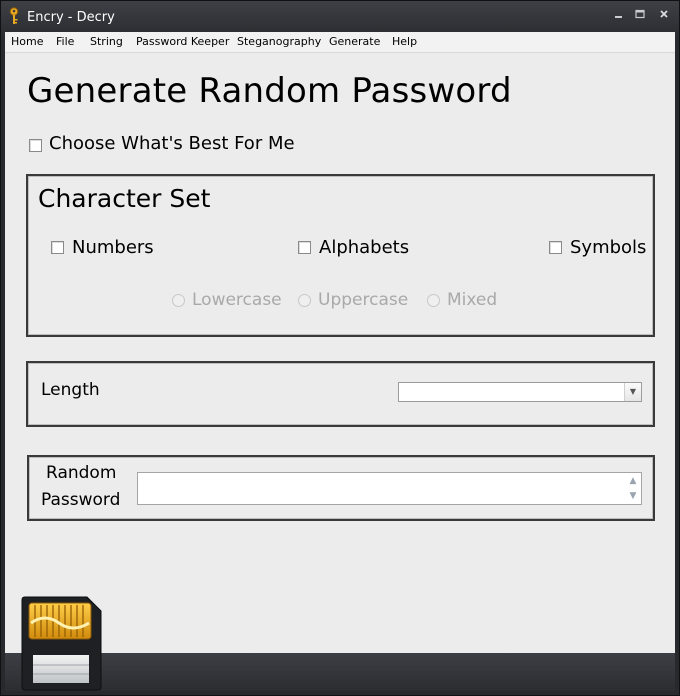 The height and width of the screenshot is (696, 680). I want to click on lowercase-radio, so click(178, 300).